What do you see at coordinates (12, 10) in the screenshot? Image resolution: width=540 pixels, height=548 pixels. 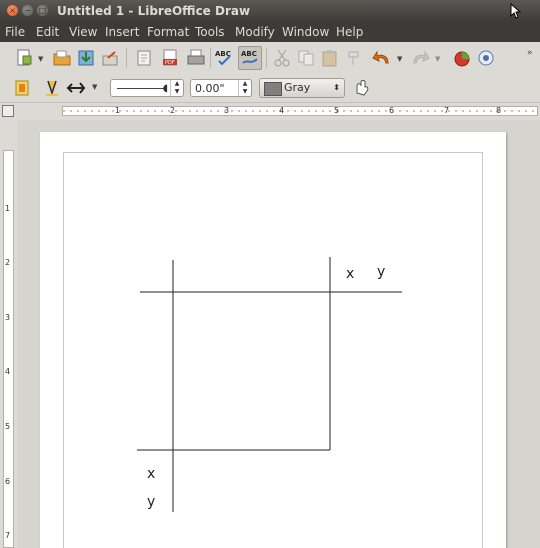 I see `close-window-button: ×` at bounding box center [12, 10].